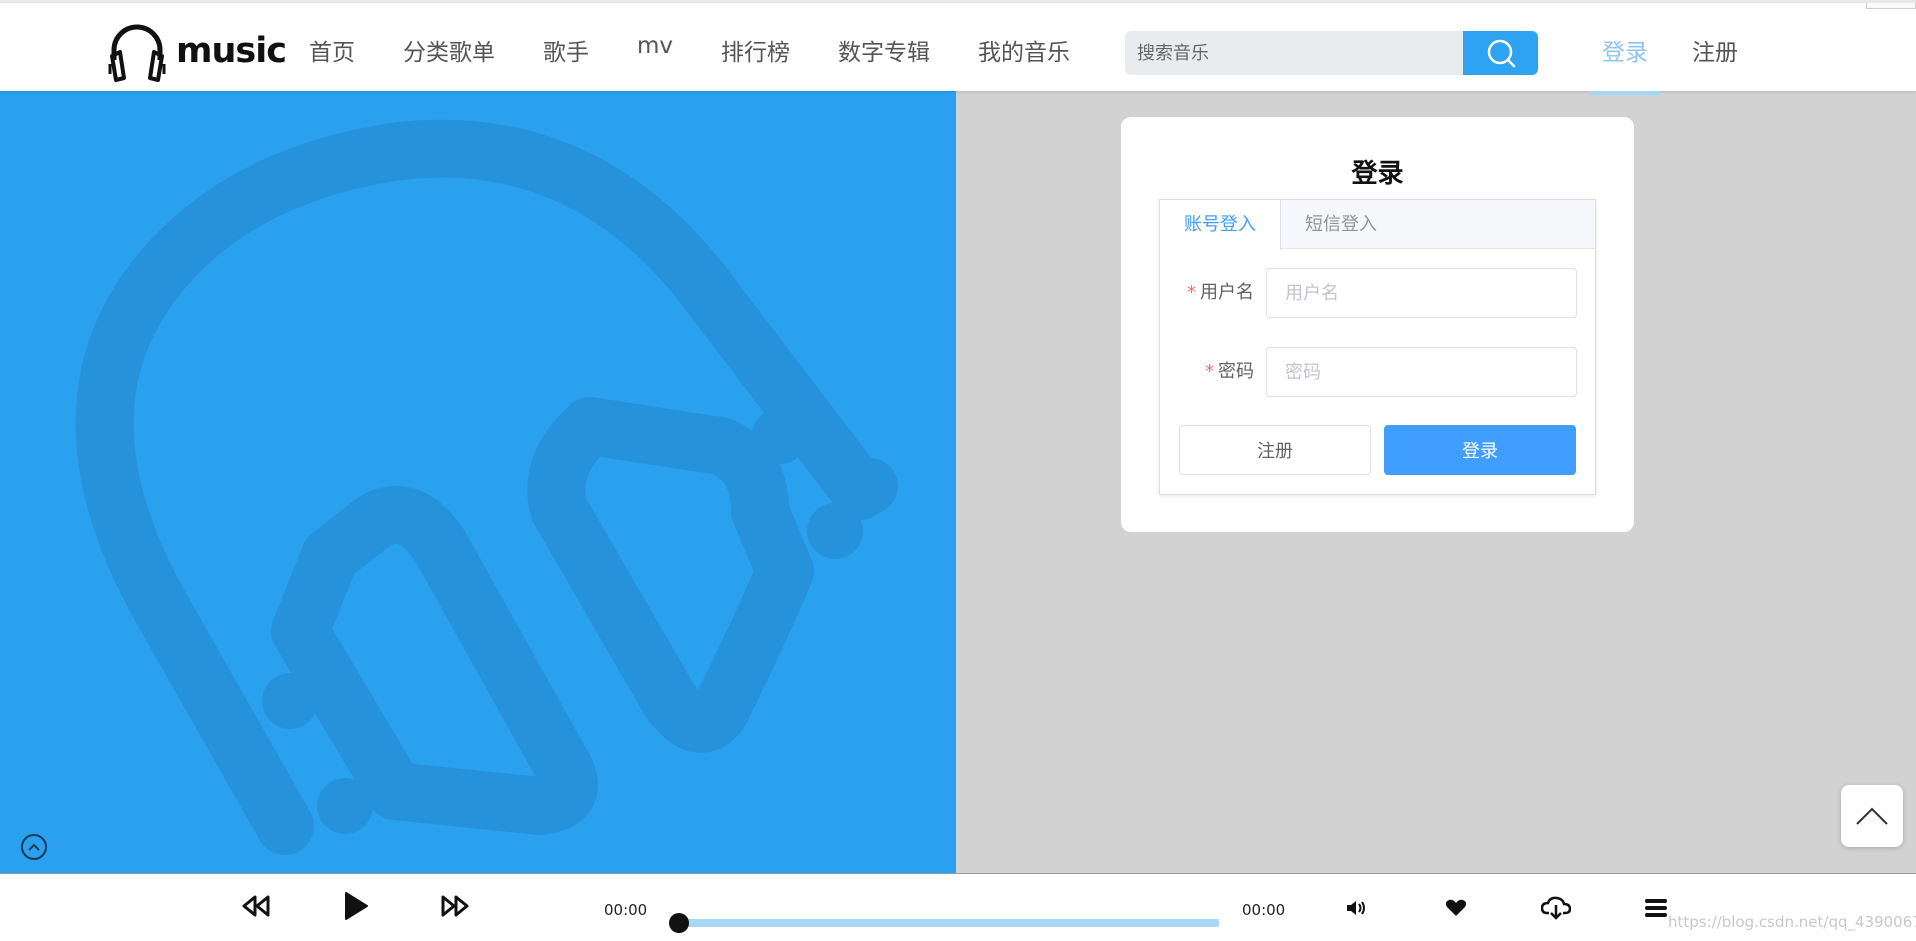 Image resolution: width=1916 pixels, height=941 pixels. I want to click on login-form: 账号登入 短信登入 *用户名 *密码 注册 登录, so click(1377, 347).